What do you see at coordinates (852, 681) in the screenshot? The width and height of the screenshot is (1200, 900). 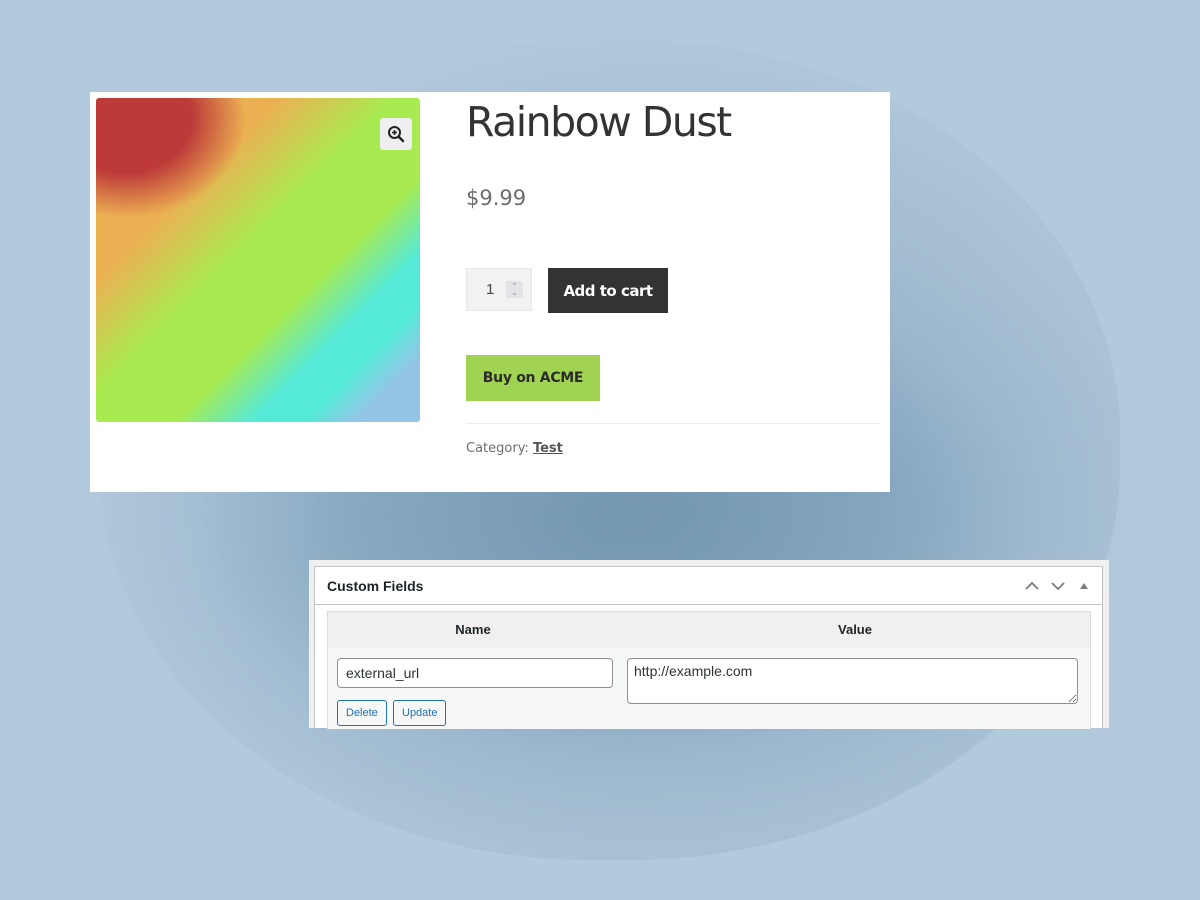 I see `field-value-textarea: http://example.com` at bounding box center [852, 681].